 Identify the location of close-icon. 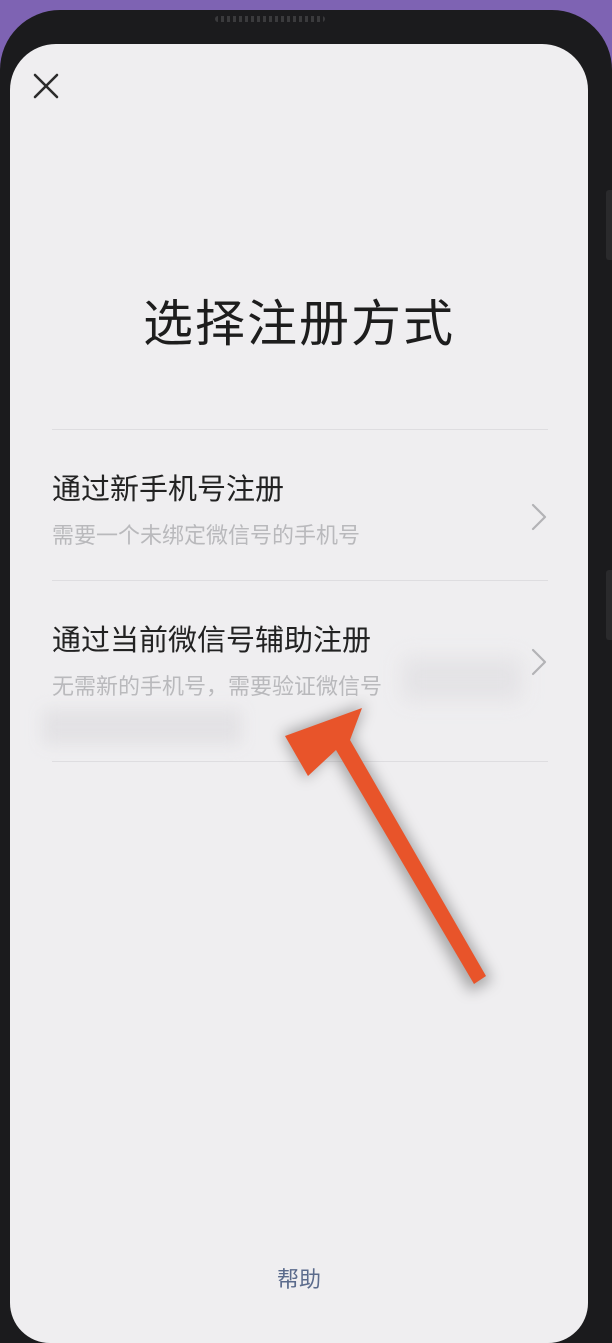
(46, 86).